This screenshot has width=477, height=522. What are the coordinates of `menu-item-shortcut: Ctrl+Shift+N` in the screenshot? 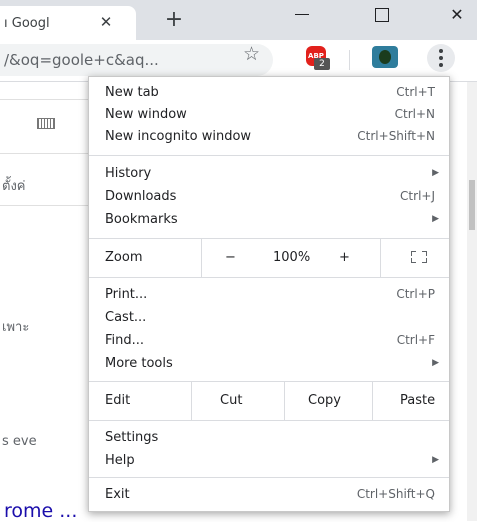 It's located at (396, 136).